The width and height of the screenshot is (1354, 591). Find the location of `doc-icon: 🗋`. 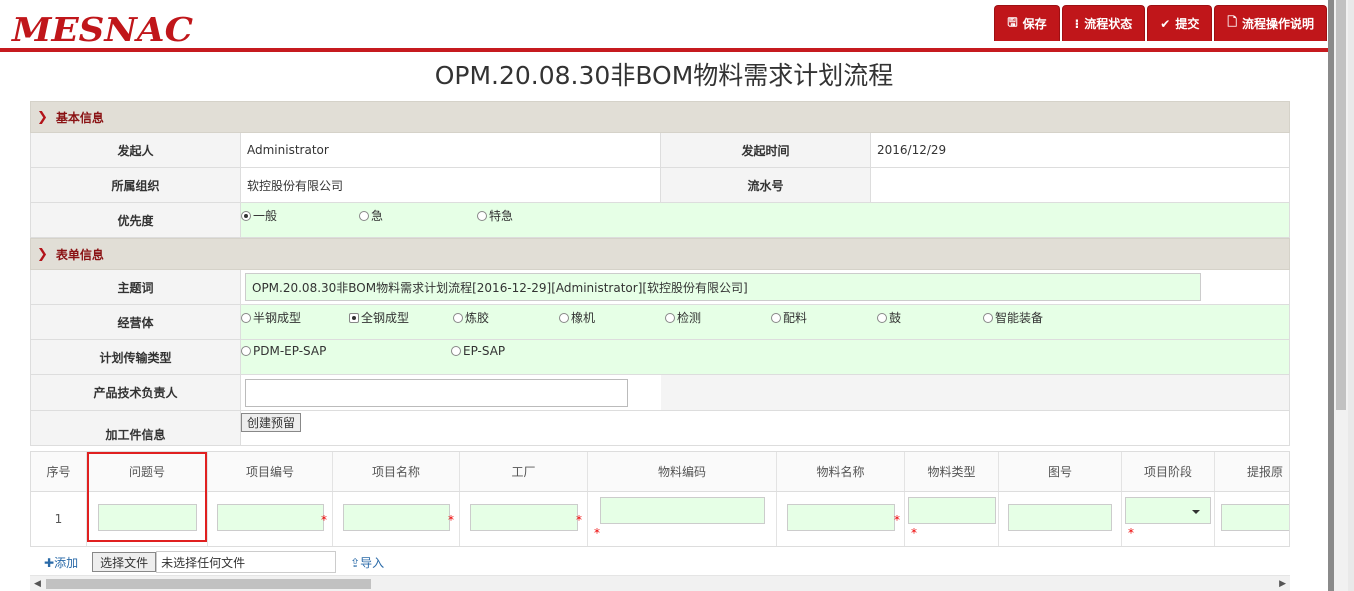

doc-icon: 🗋 is located at coordinates (1232, 22).